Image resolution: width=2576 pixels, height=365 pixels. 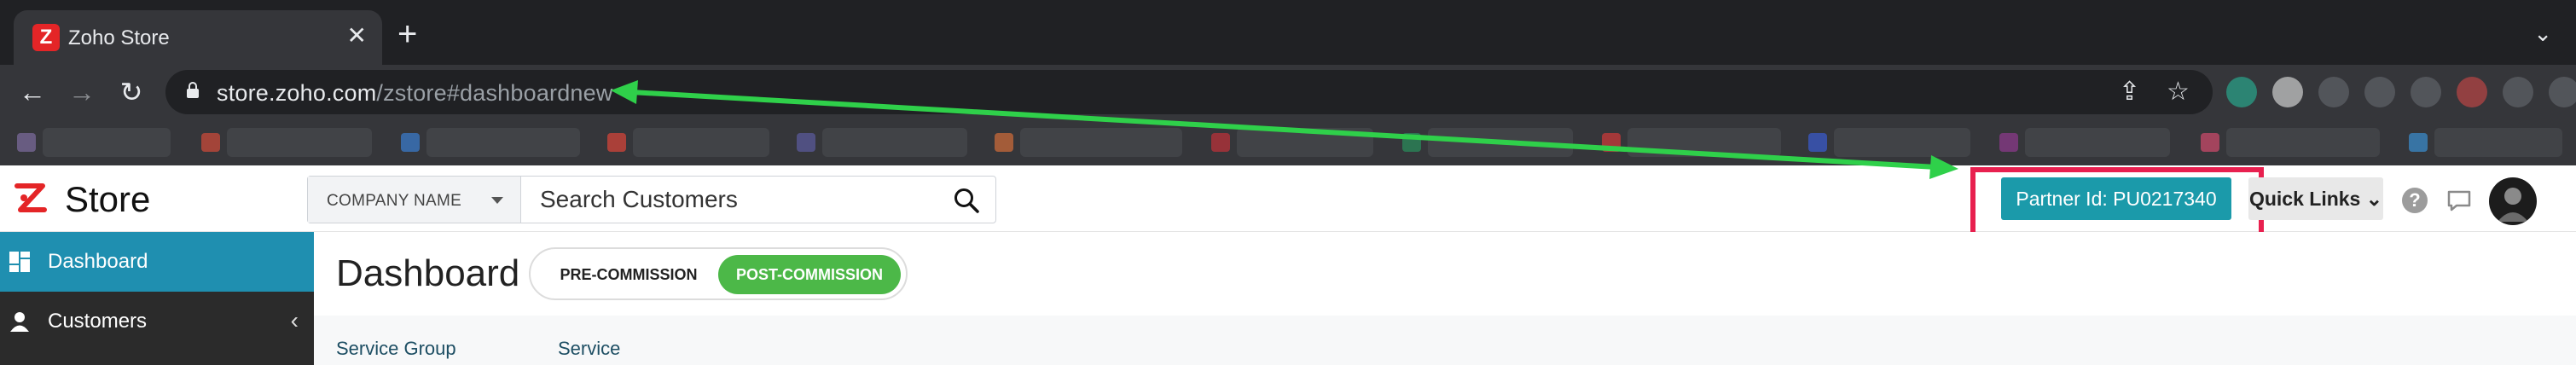 What do you see at coordinates (734, 200) in the screenshot?
I see `search-input` at bounding box center [734, 200].